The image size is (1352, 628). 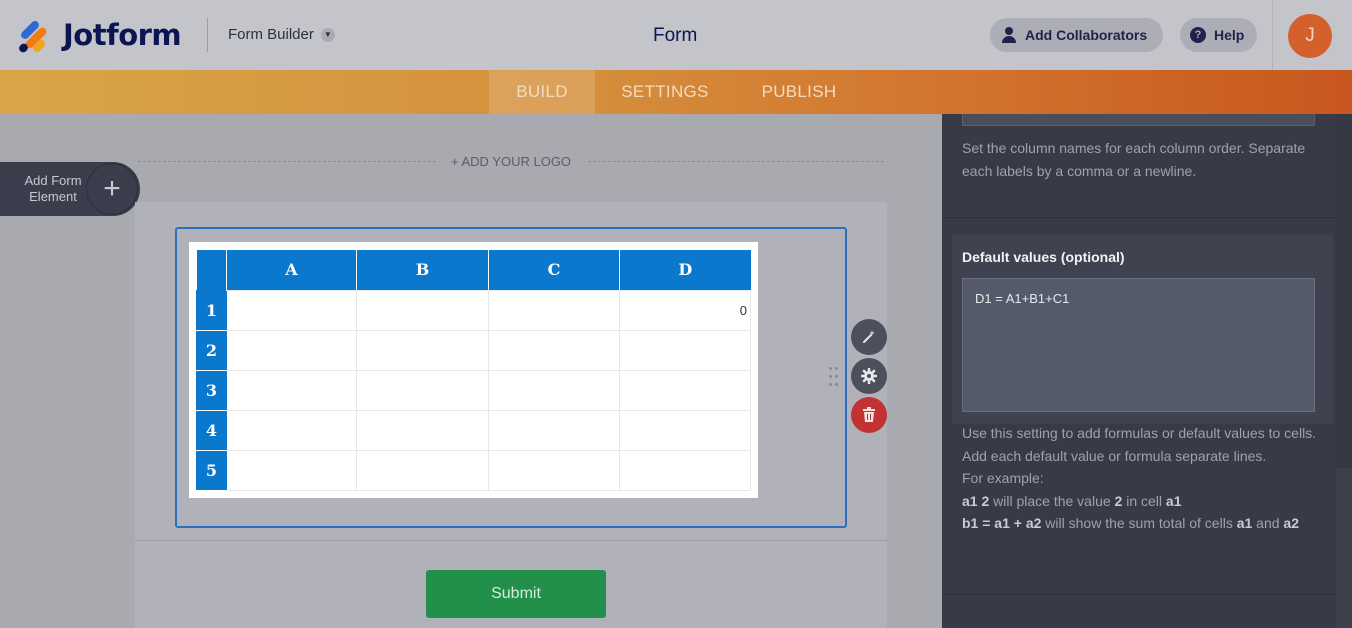 I want to click on add-logo-link: + ADD YOUR LOGO, so click(x=511, y=161).